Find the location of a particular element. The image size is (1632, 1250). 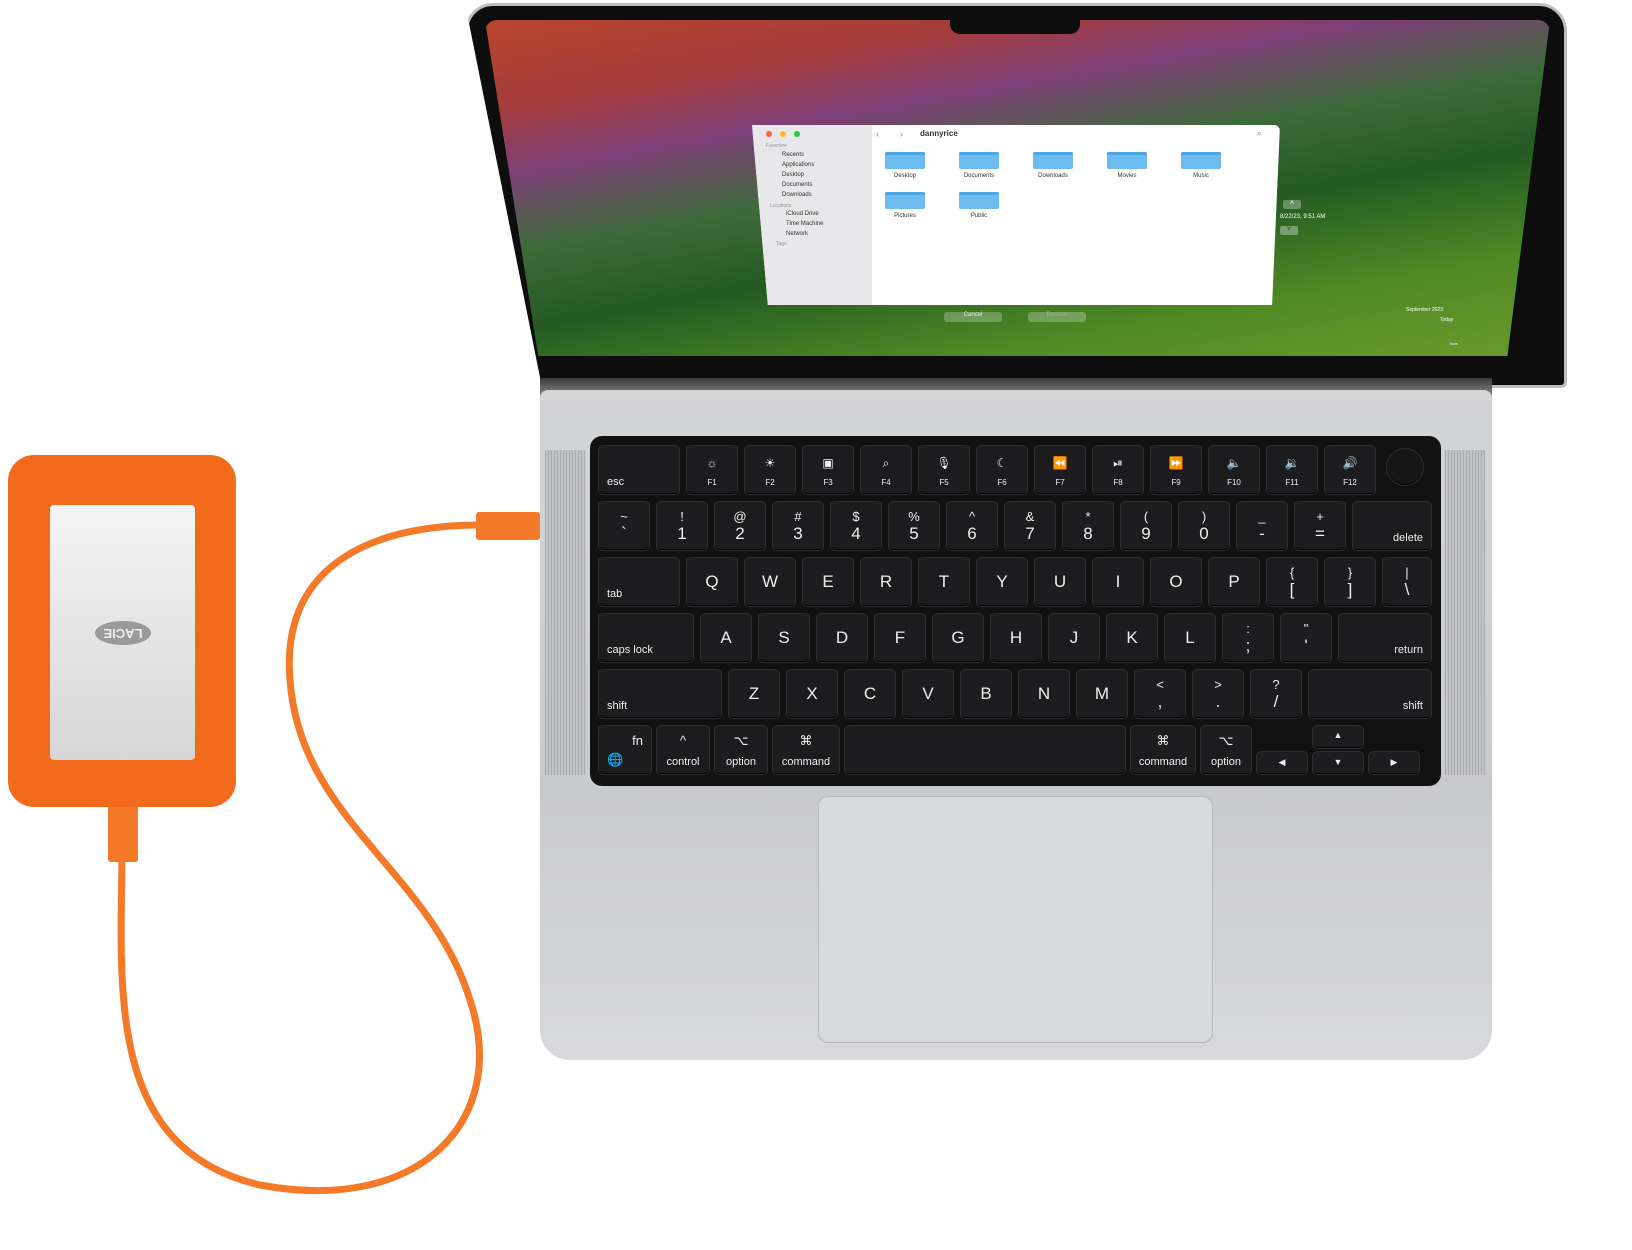

drive-connector is located at coordinates (123, 831).